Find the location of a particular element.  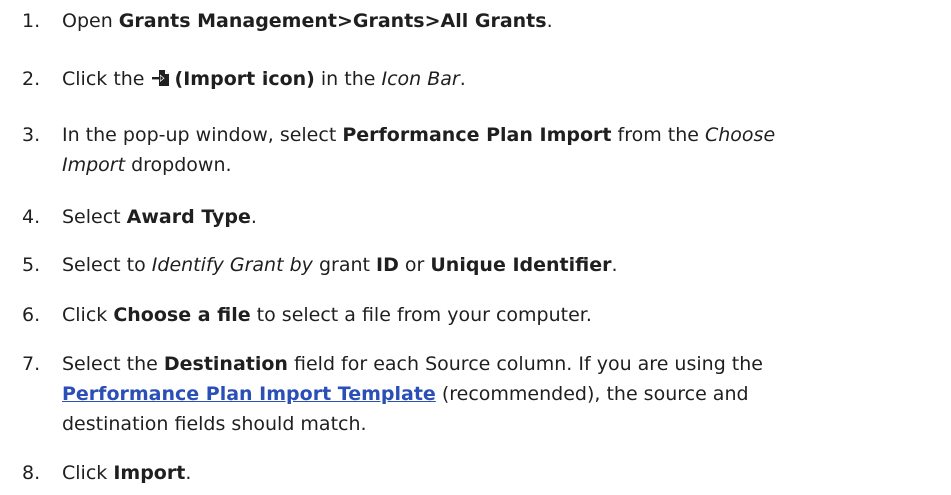

field-name: Destination is located at coordinates (225, 364).